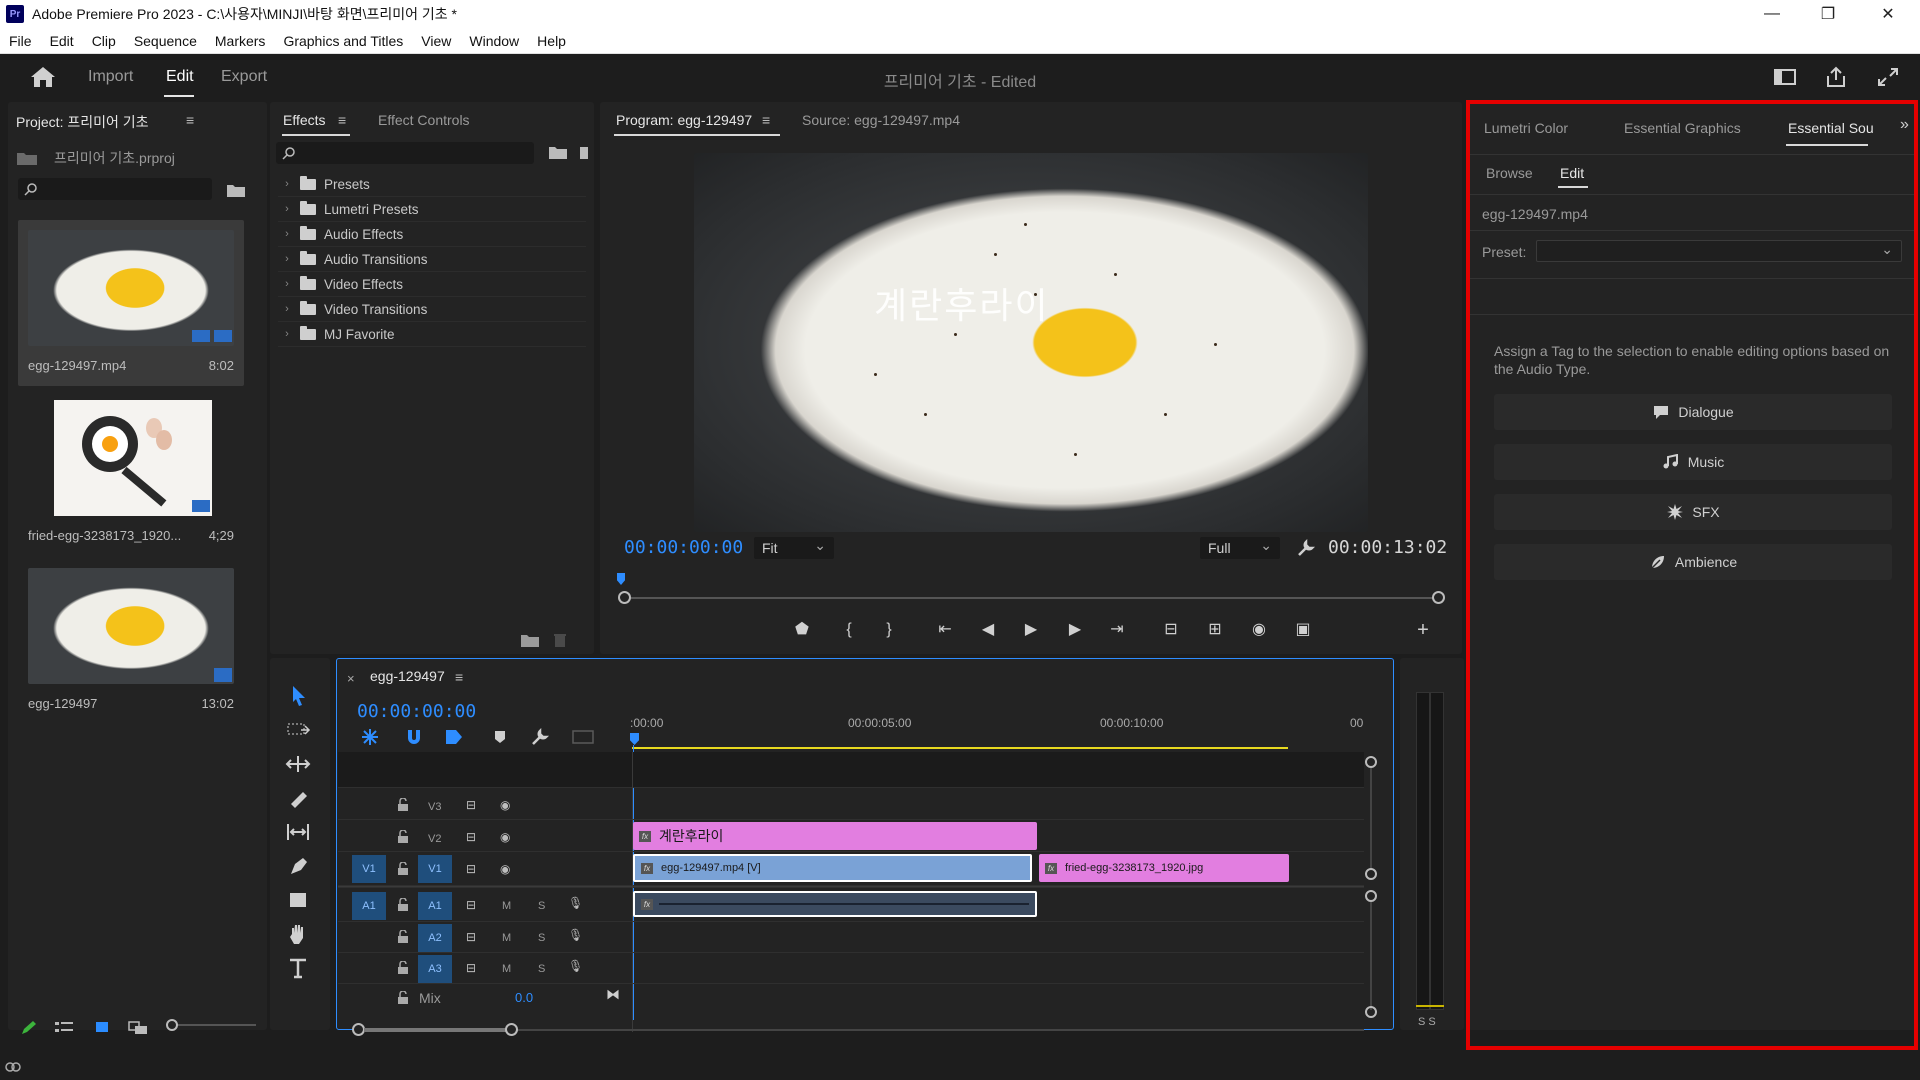 This screenshot has height=1080, width=1920. Describe the element at coordinates (889, 630) in the screenshot. I see `mark-out-button: }` at that location.